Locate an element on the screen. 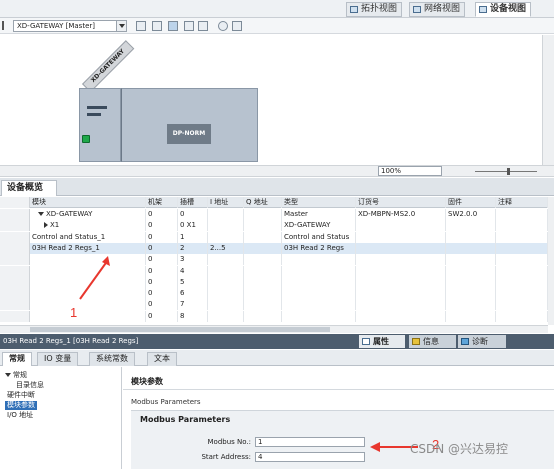  table-cell: 7 is located at coordinates (193, 305).